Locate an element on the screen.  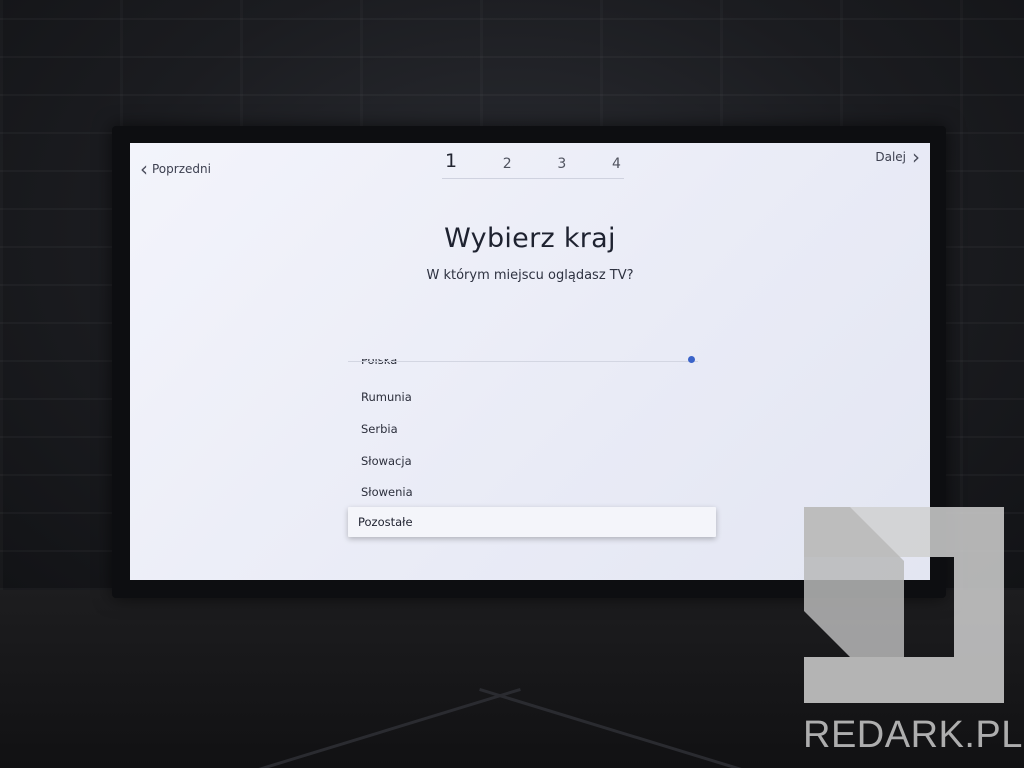
country-item-selected: Pozostałe is located at coordinates (532, 522).